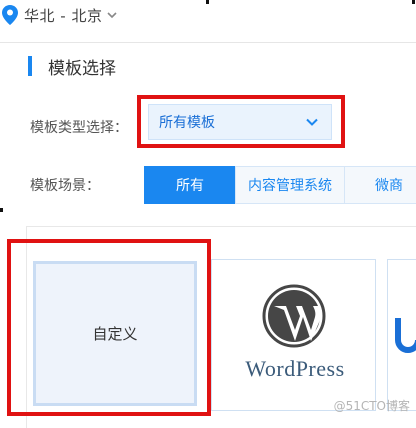 Image resolution: width=416 pixels, height=428 pixels. What do you see at coordinates (208, 42) in the screenshot?
I see `divider` at bounding box center [208, 42].